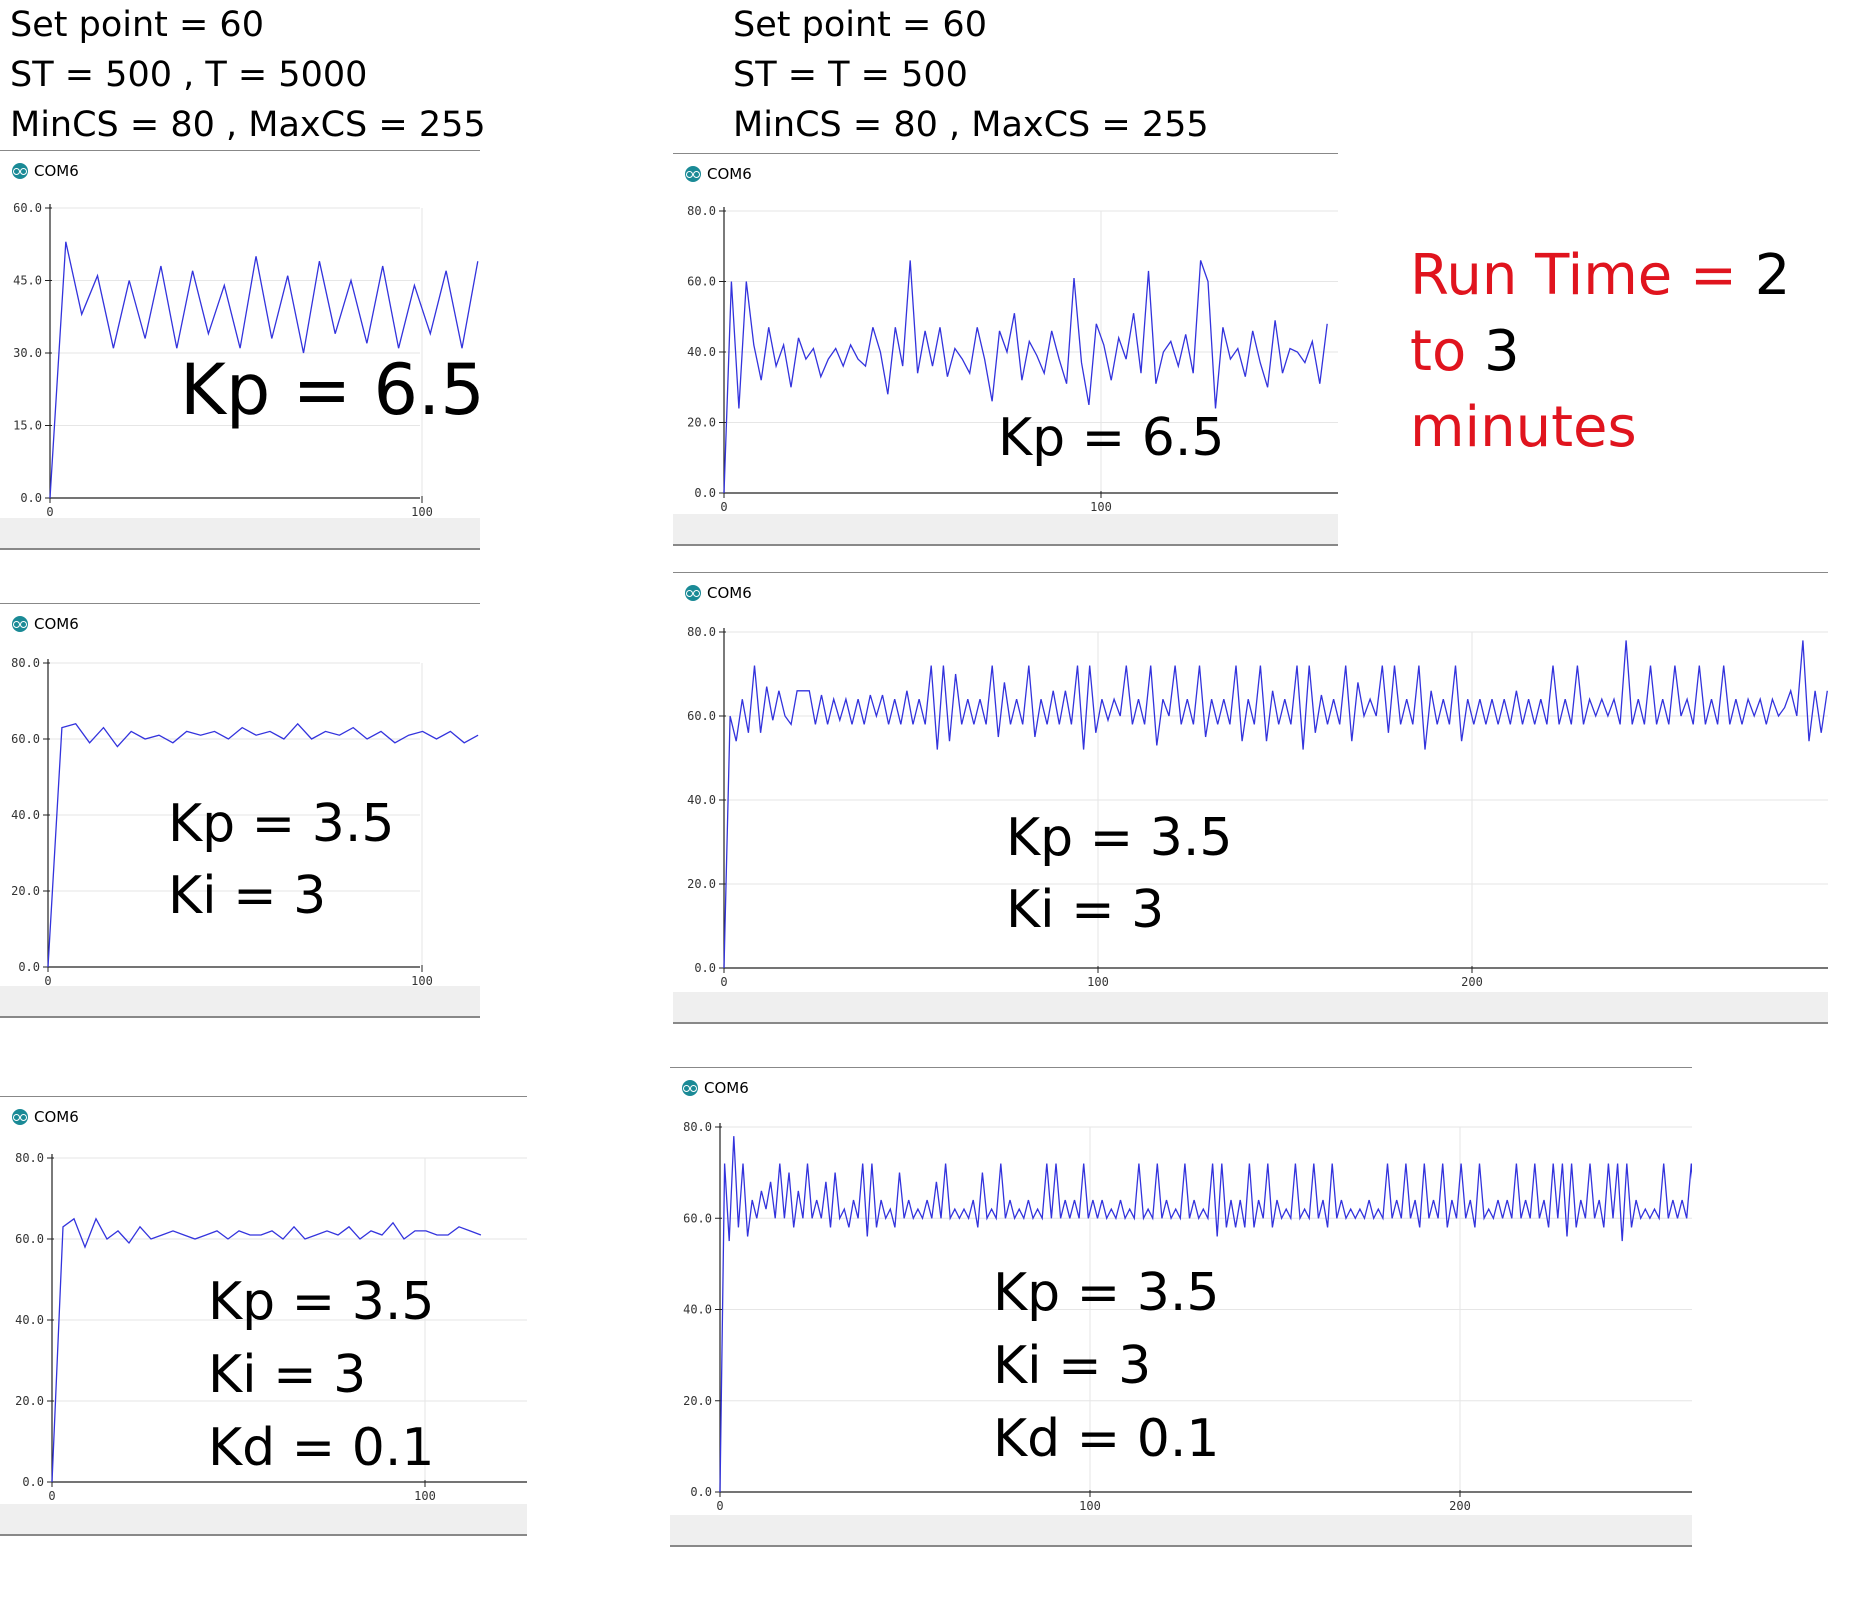  What do you see at coordinates (1275, 804) in the screenshot?
I see `data-series-line` at bounding box center [1275, 804].